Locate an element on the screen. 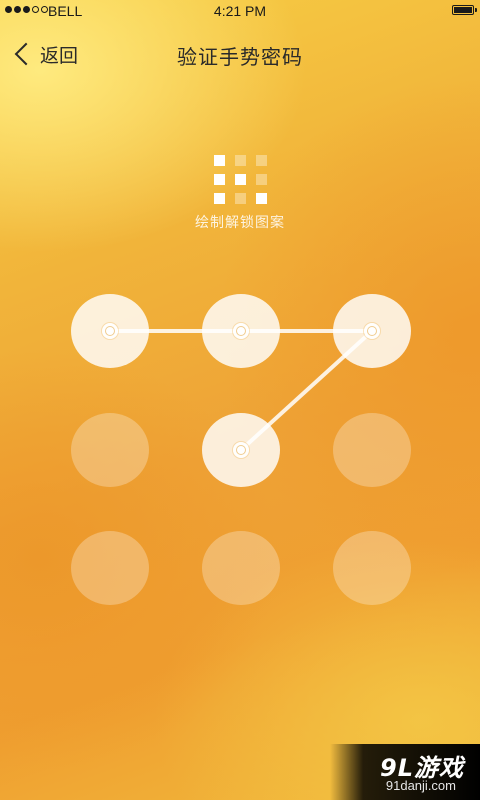 The image size is (480, 800). watermark-url: 91danji.com is located at coordinates (420, 785).